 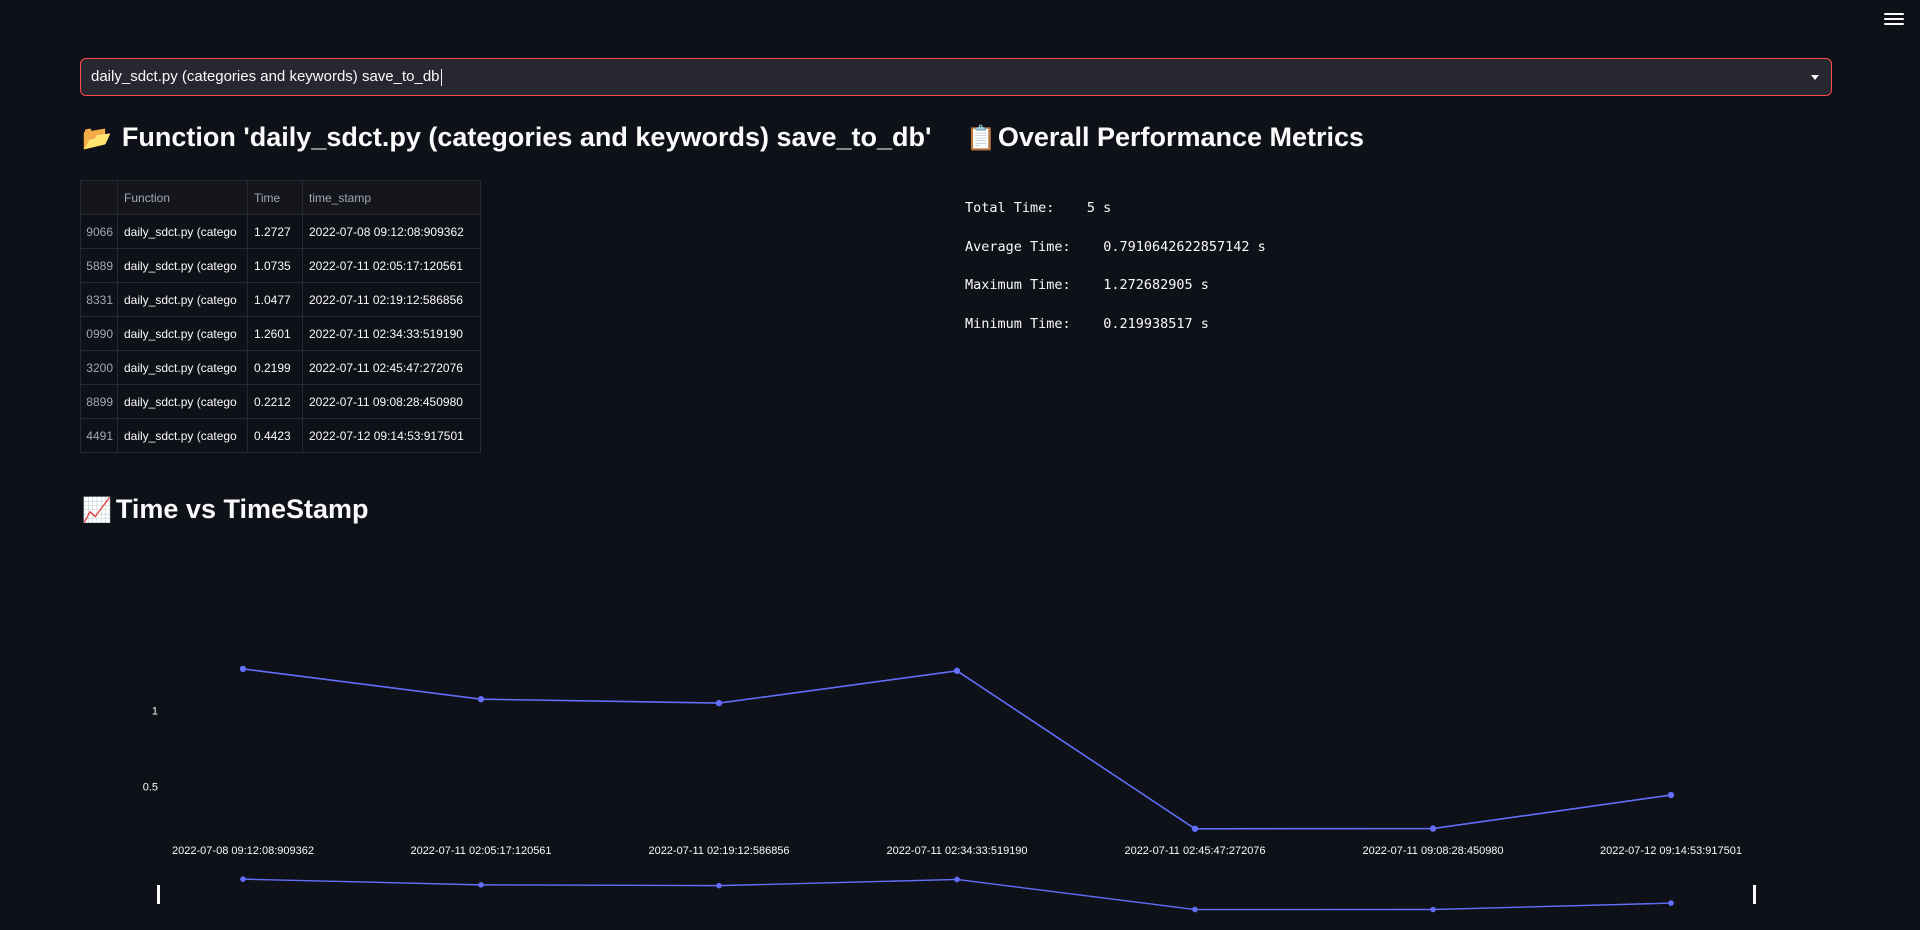 What do you see at coordinates (1671, 851) in the screenshot?
I see `x-tick-label: 2022-07-12 09:14:53:917501` at bounding box center [1671, 851].